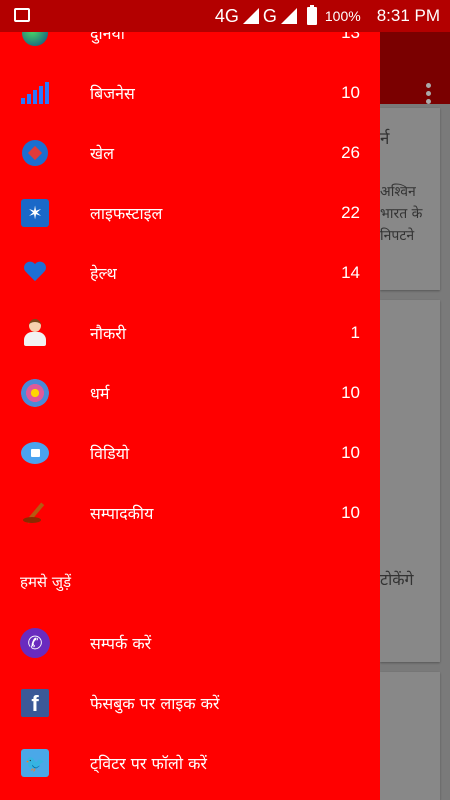  Describe the element at coordinates (126, 213) in the screenshot. I see `drawer-item-label: लाइफस्टाइल` at that location.